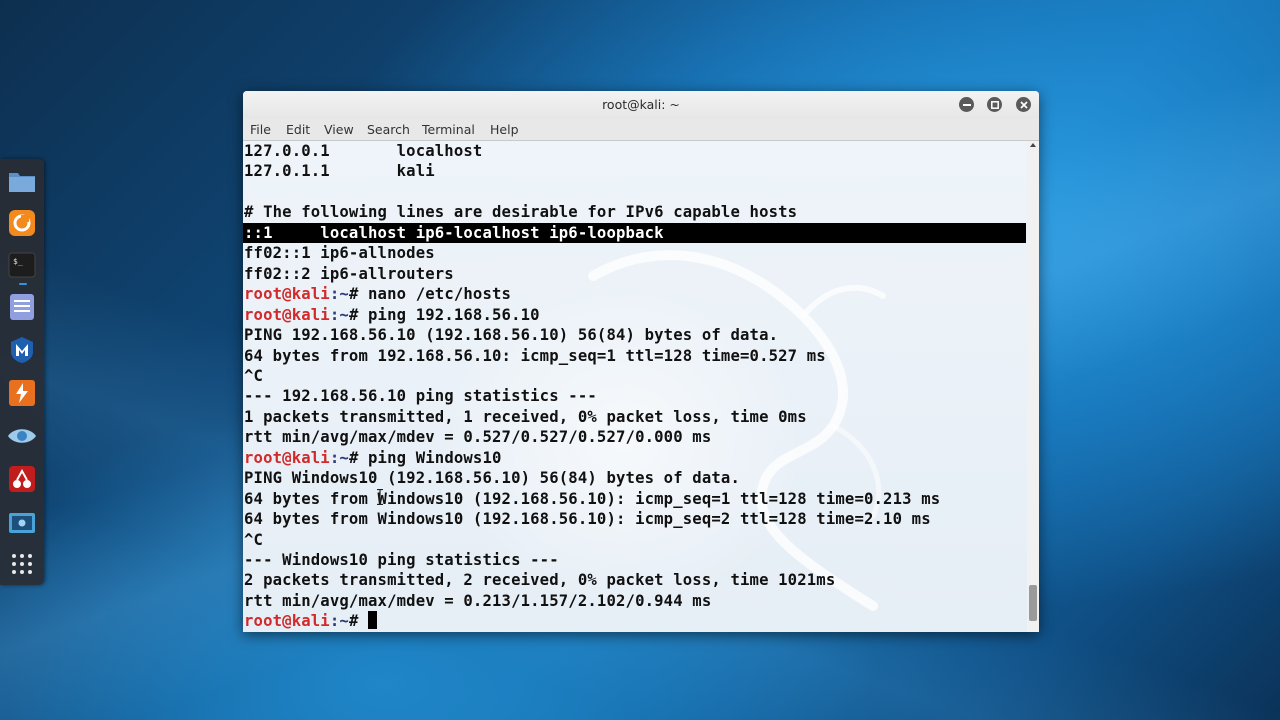 The image size is (1280, 720). I want to click on output-line: --- Windows10 ping statistics ---, so click(401, 560).